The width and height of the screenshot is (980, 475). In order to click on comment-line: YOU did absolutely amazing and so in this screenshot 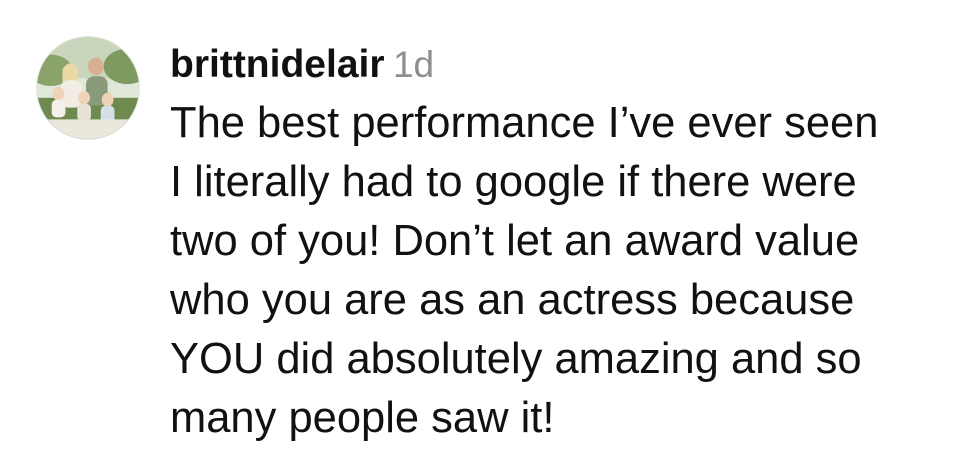, I will do `click(516, 359)`.